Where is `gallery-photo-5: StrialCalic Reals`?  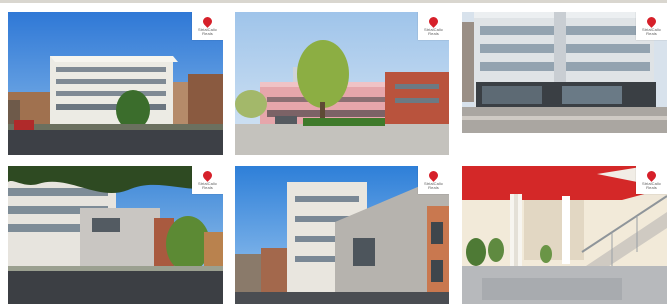 gallery-photo-5: StrialCalic Reals is located at coordinates (342, 235).